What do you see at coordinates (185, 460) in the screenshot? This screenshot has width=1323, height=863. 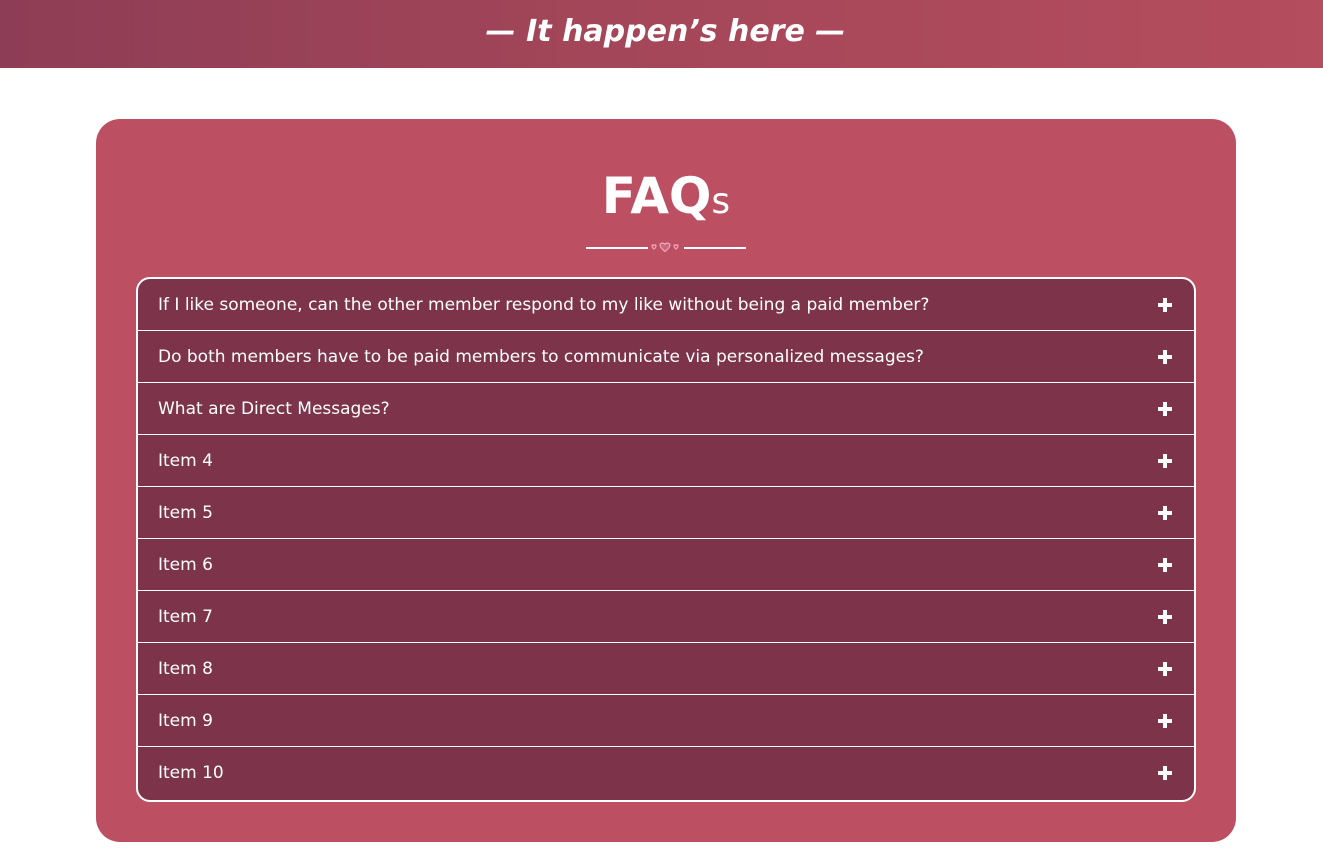 I see `faq-question: Item 4` at bounding box center [185, 460].